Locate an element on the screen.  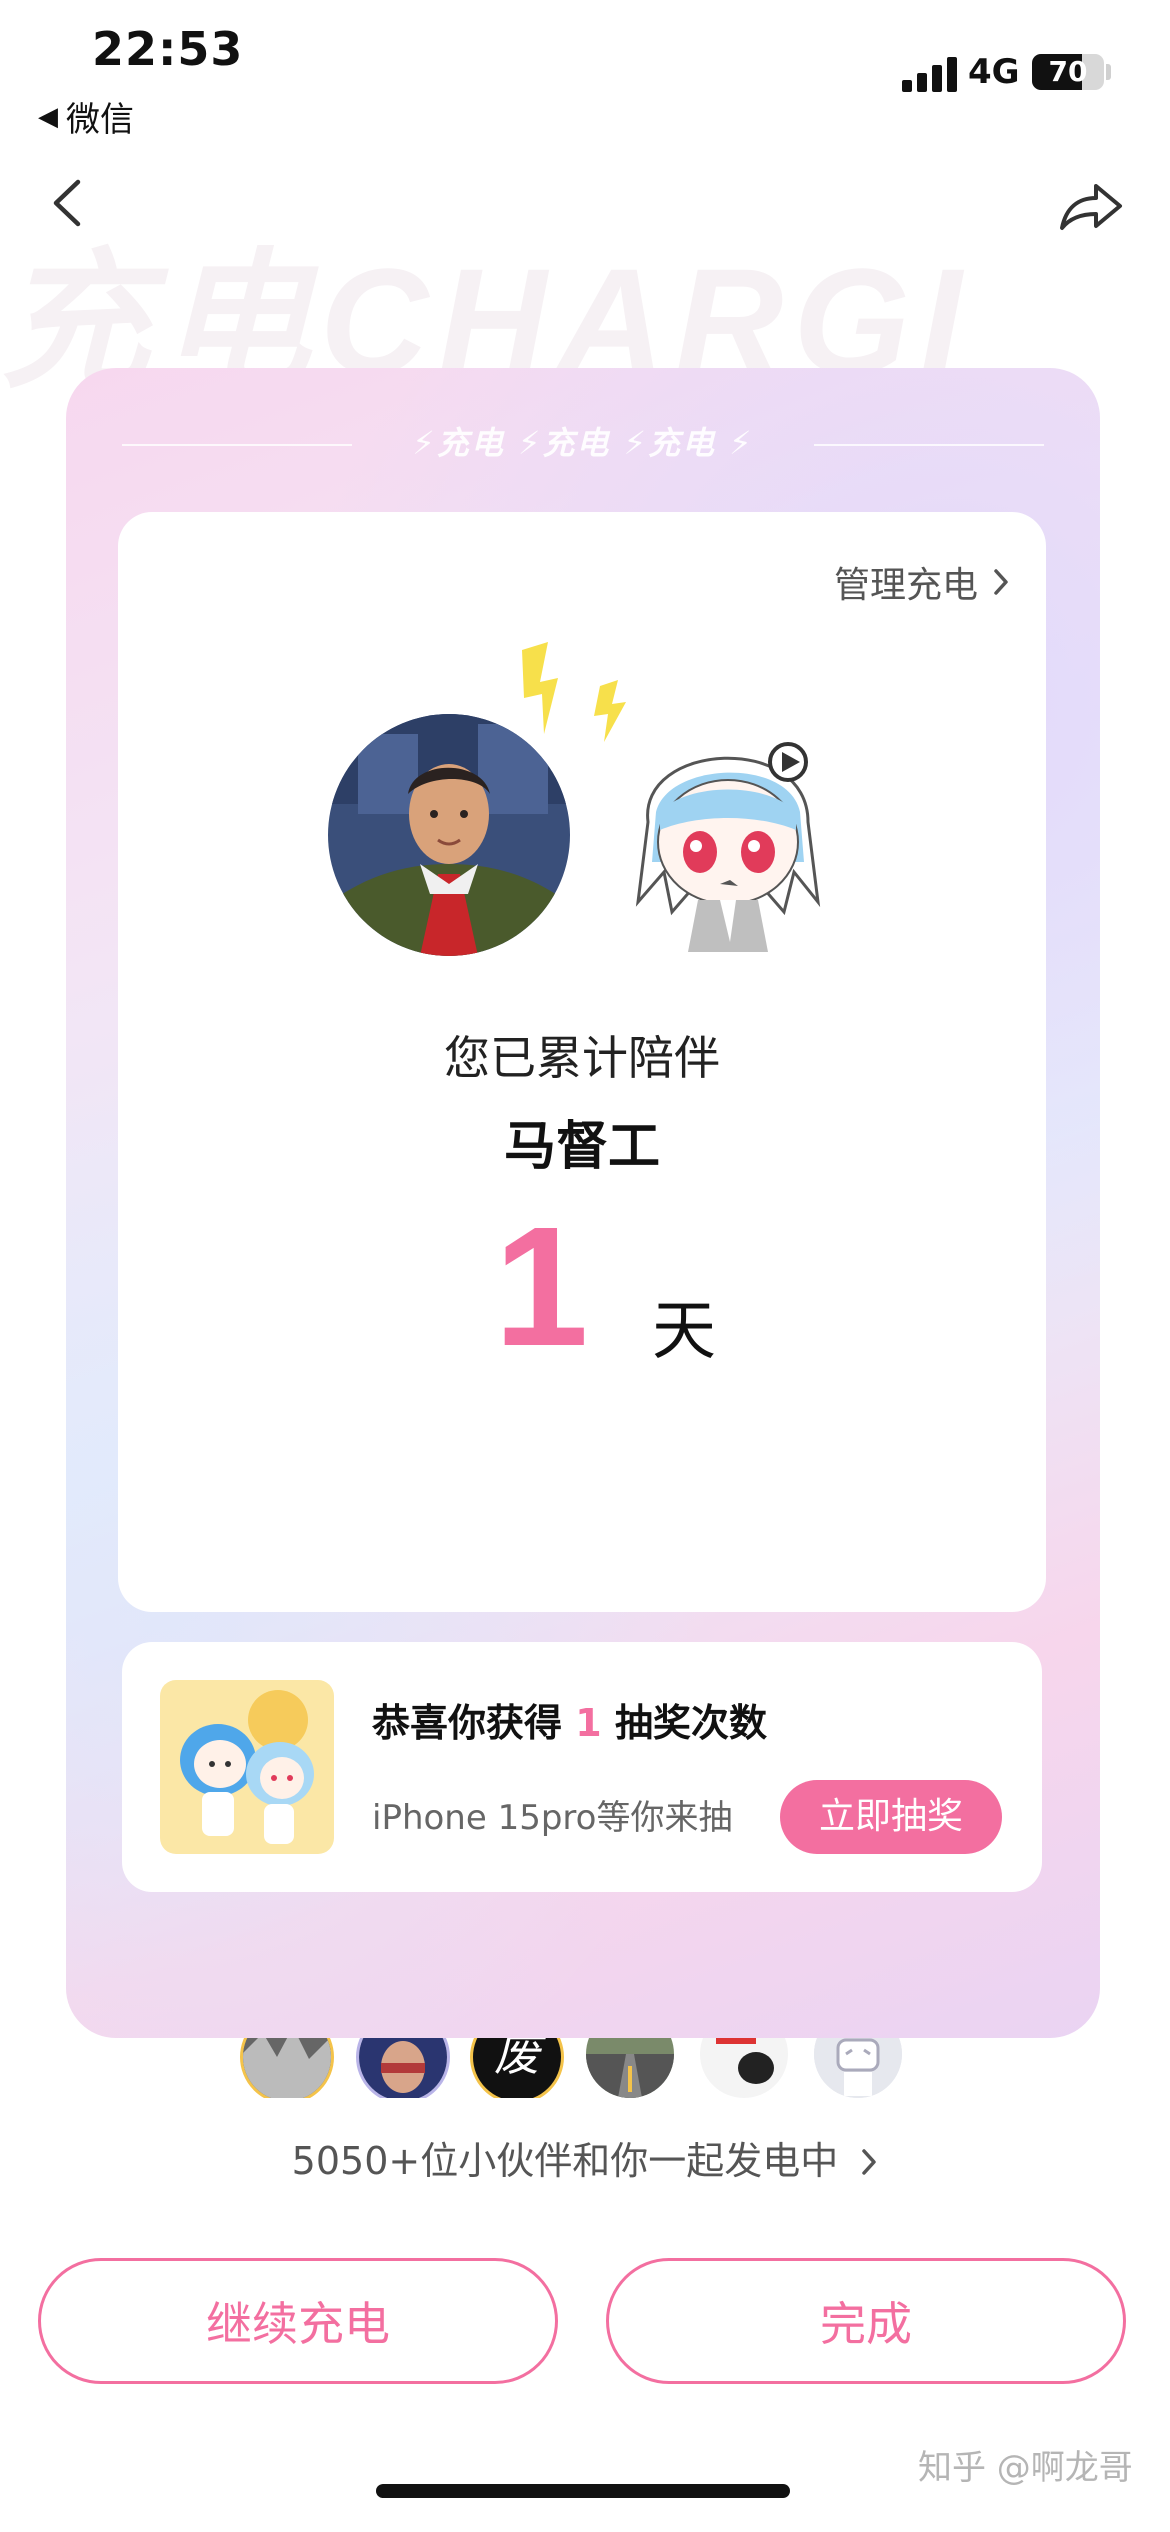
battery-tip is located at coordinates (1108, 72).